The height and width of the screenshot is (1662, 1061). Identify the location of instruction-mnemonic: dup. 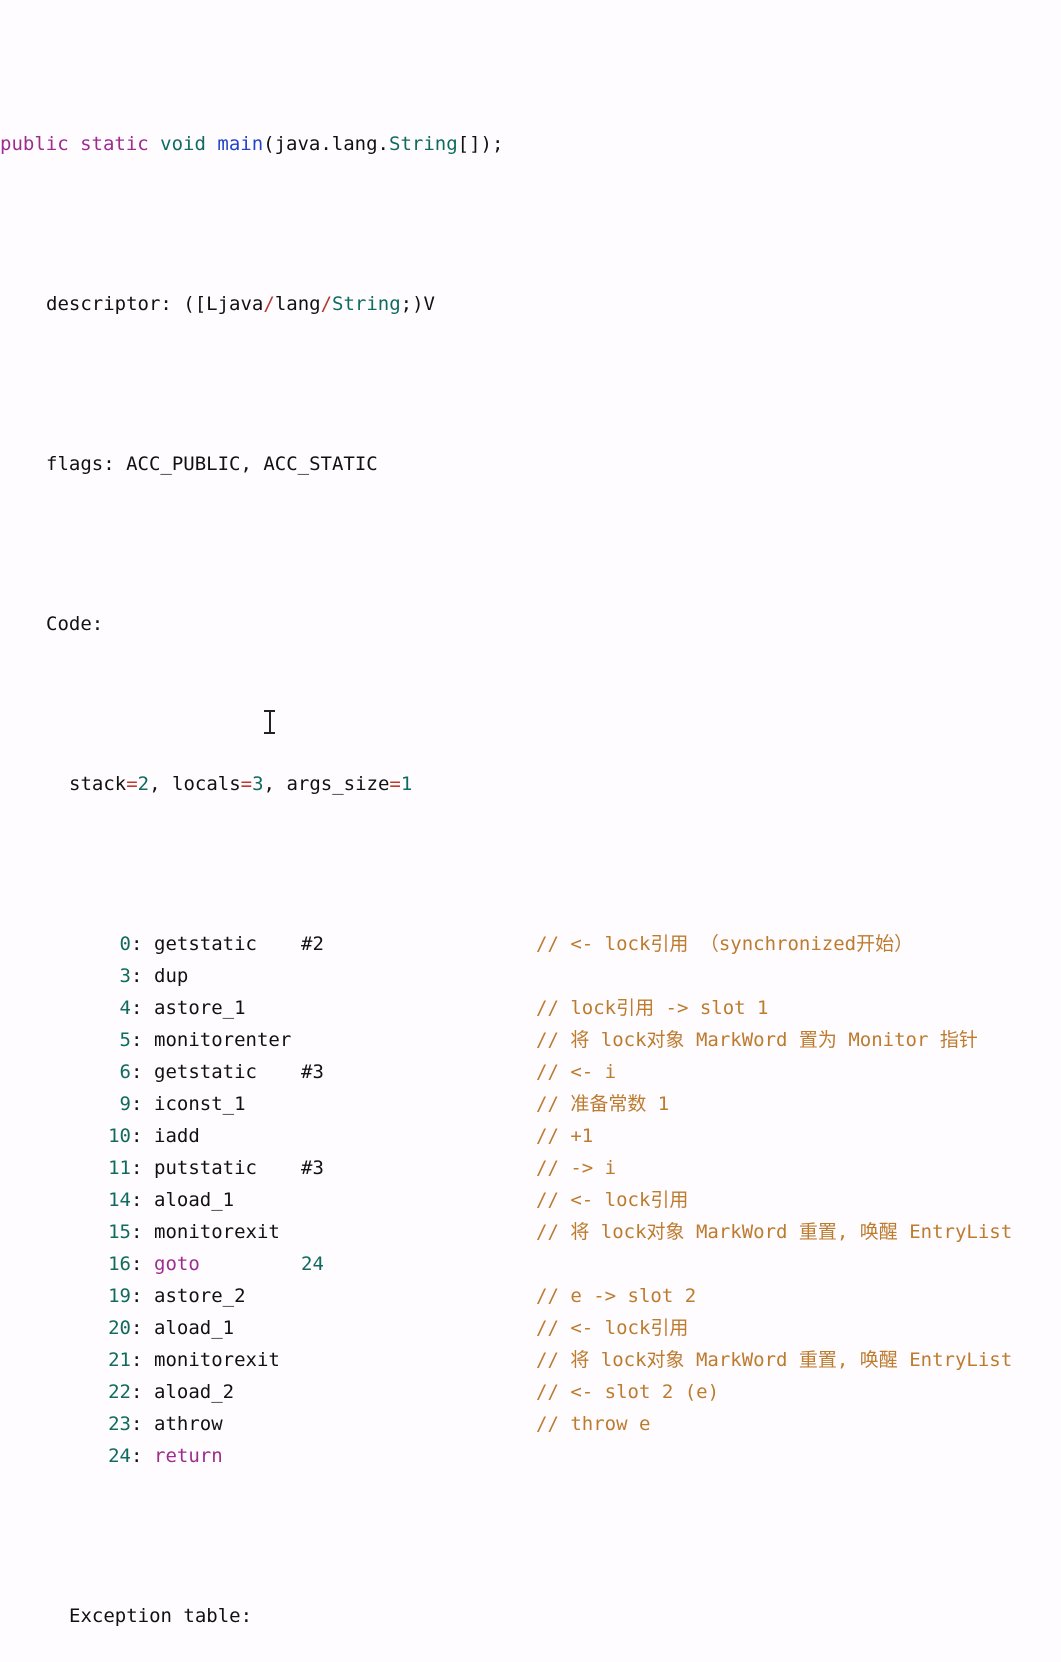
(171, 976).